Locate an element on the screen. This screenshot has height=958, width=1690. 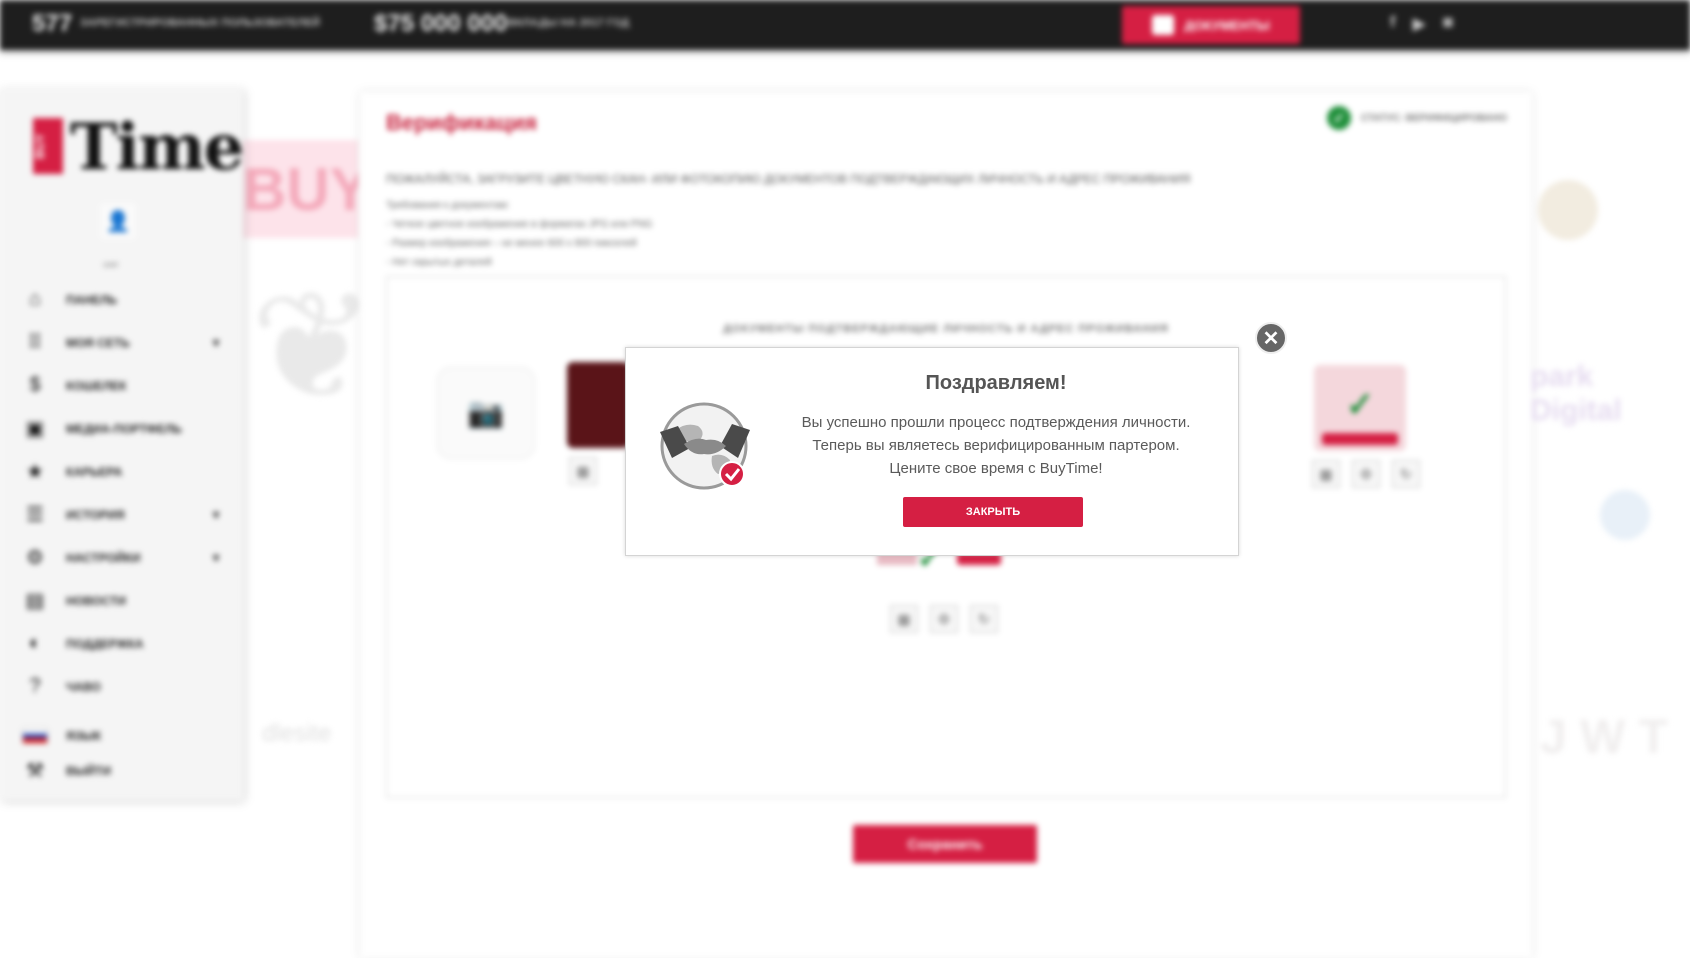
document-thumbnail-verified: ✓ is located at coordinates (1360, 408).